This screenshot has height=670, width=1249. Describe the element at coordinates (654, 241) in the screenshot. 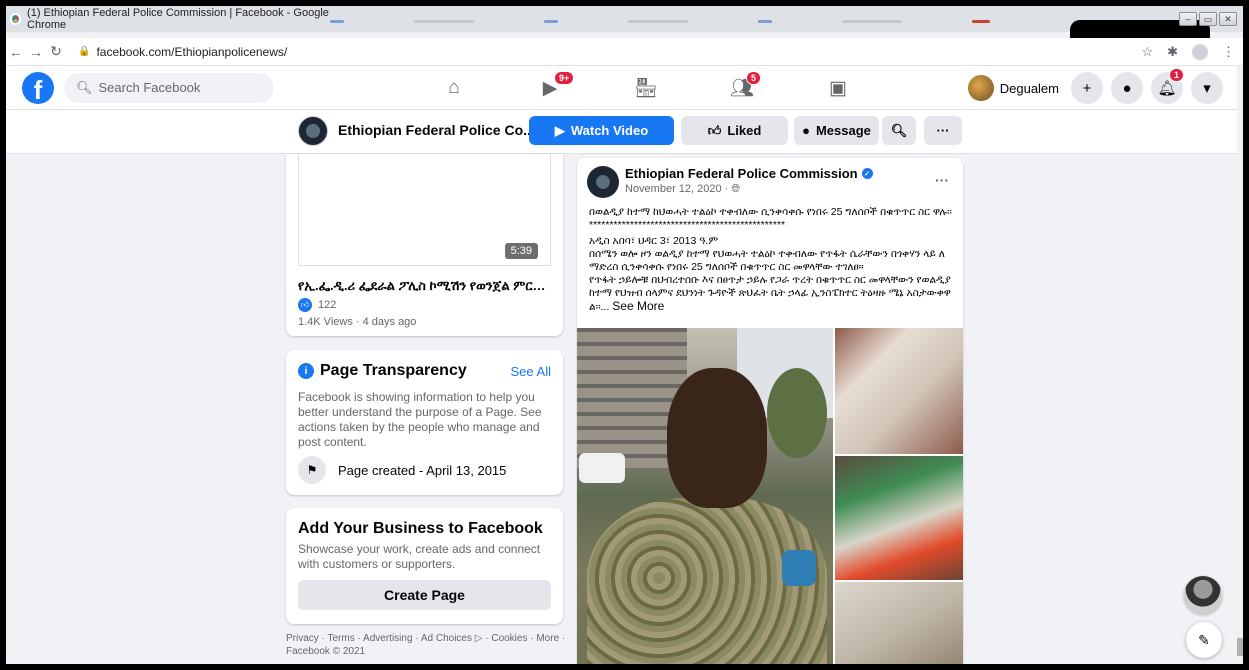

I see `post-line-2: አዲስ አበባ፣ ህዳር 3፣ 2013 ዓ.ም` at that location.